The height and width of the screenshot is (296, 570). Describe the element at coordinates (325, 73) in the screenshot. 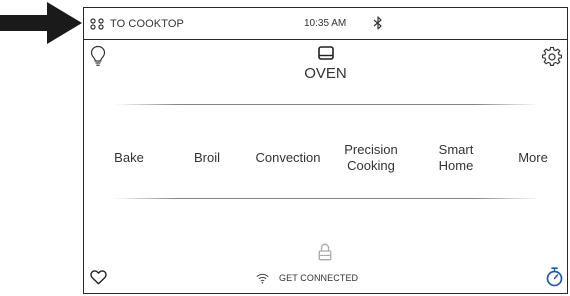

I see `page-title: OVEN` at that location.